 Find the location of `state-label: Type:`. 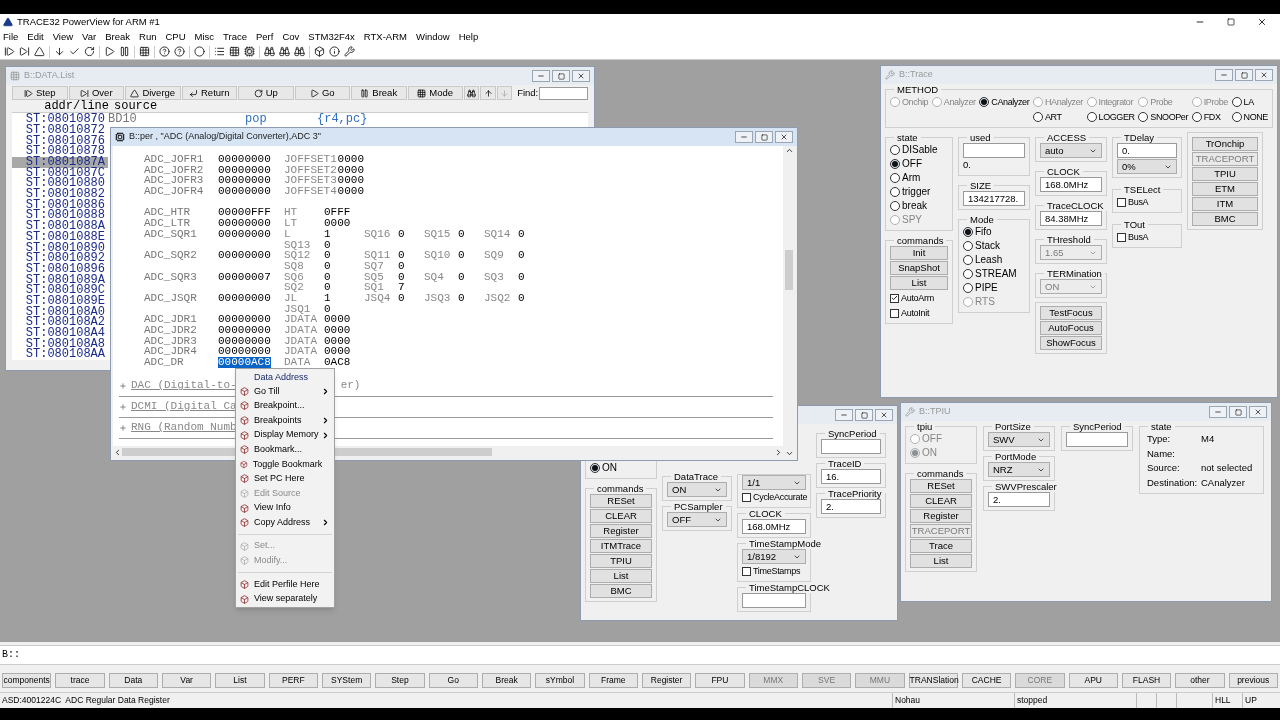

state-label: Type: is located at coordinates (1159, 439).